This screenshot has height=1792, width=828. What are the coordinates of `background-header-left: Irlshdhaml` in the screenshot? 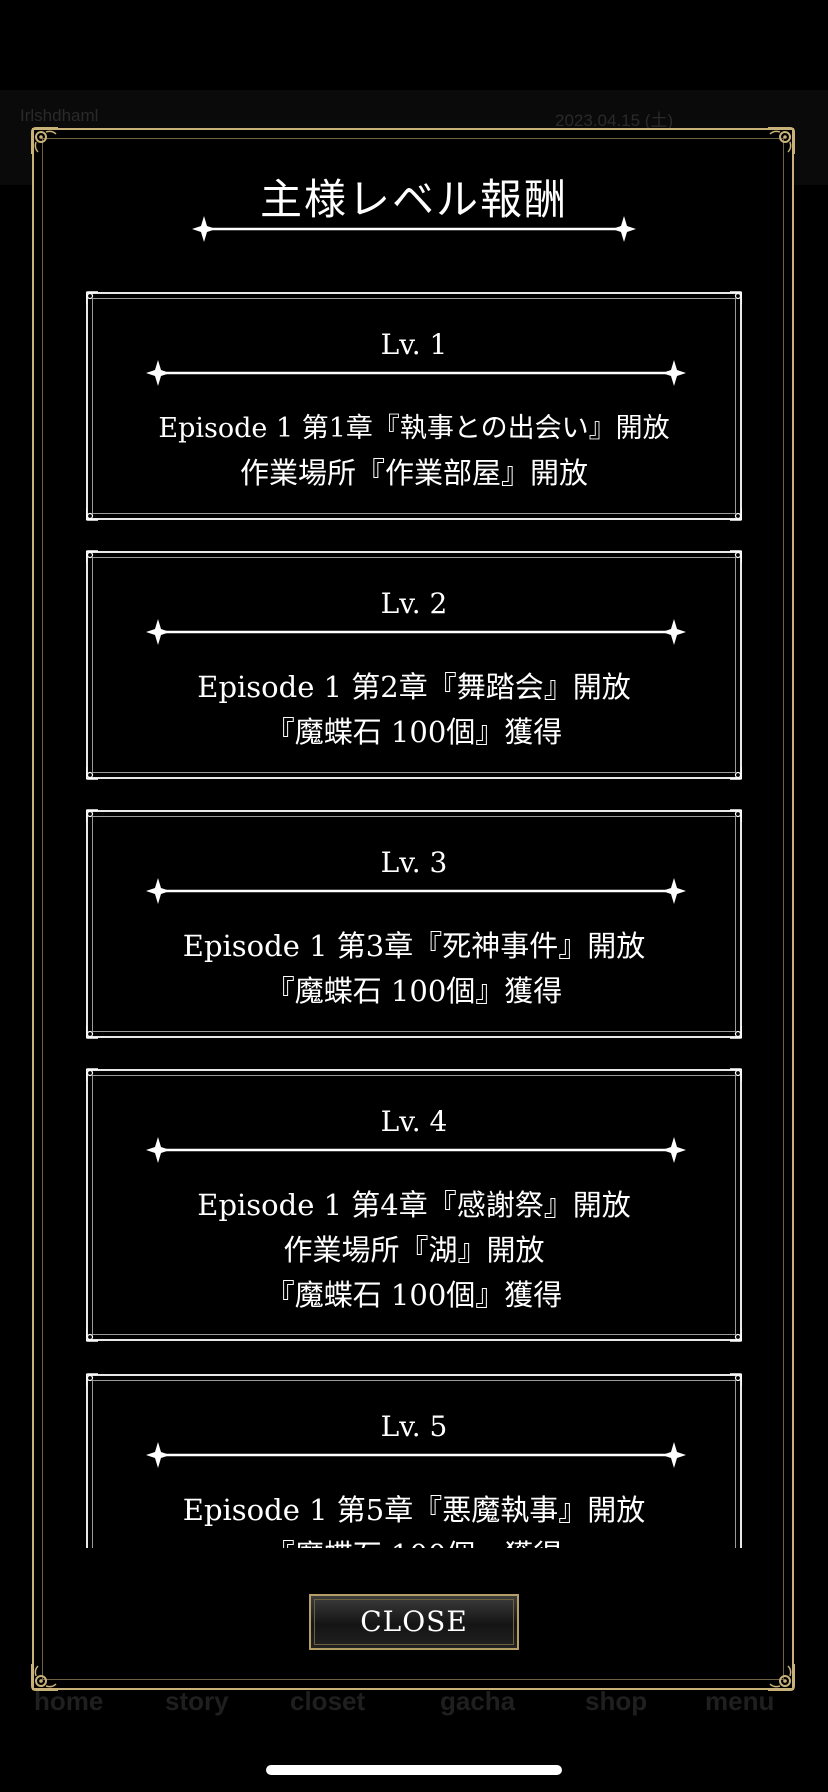 It's located at (59, 115).